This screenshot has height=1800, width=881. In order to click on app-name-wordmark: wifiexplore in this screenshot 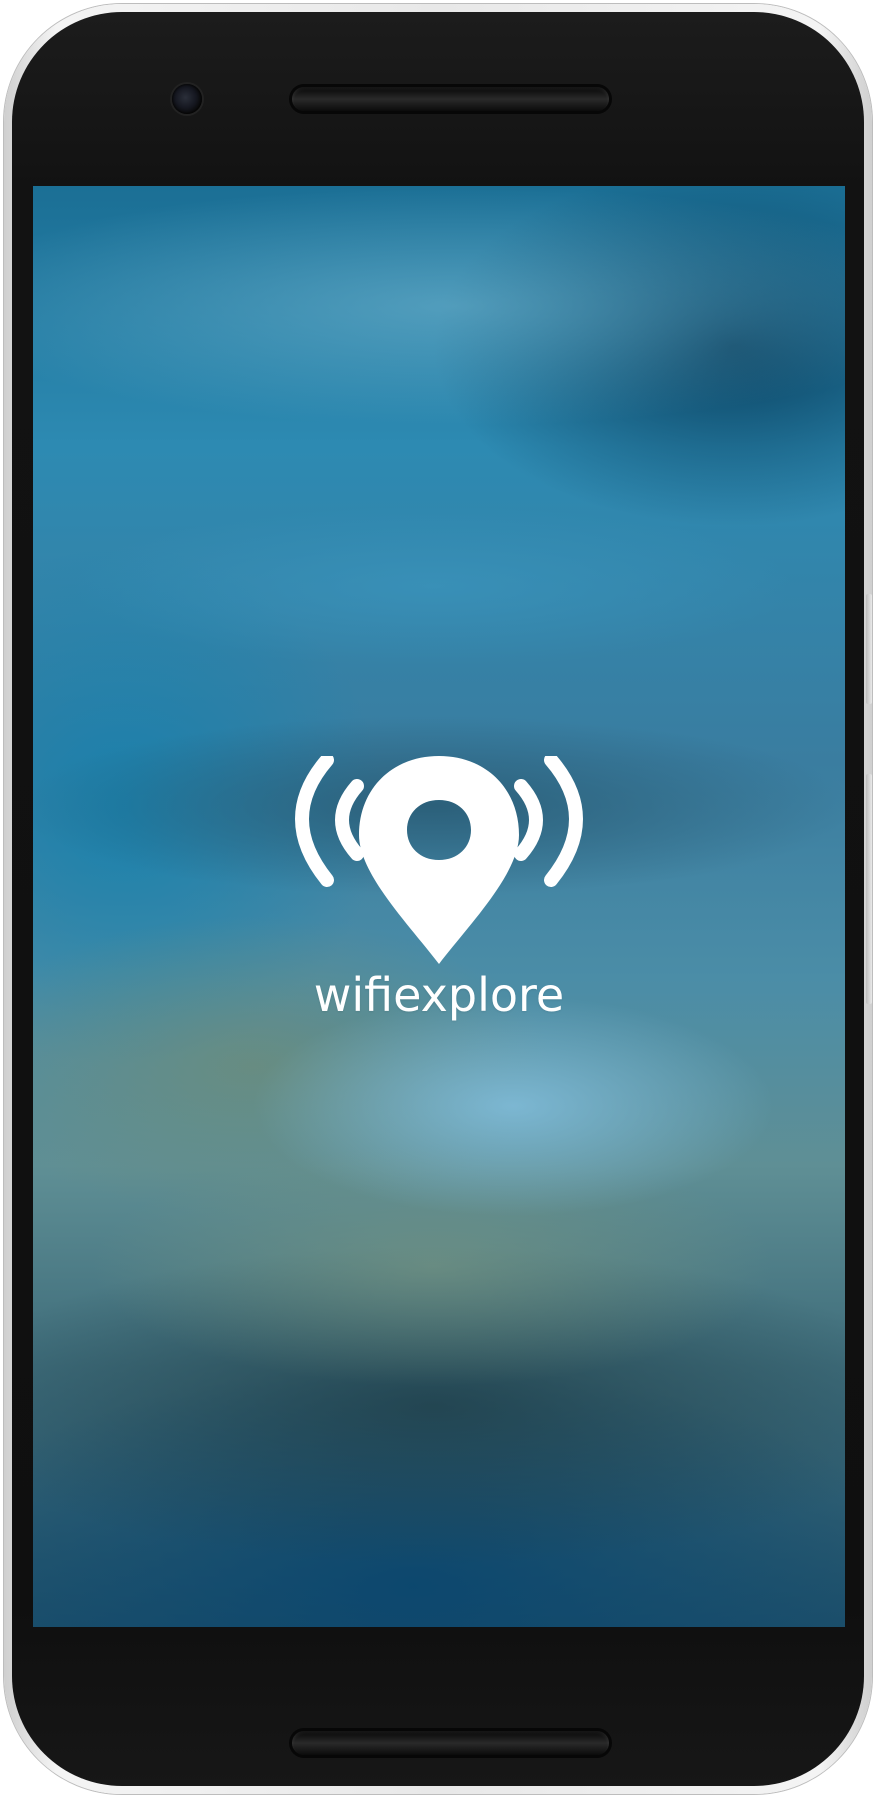, I will do `click(439, 995)`.